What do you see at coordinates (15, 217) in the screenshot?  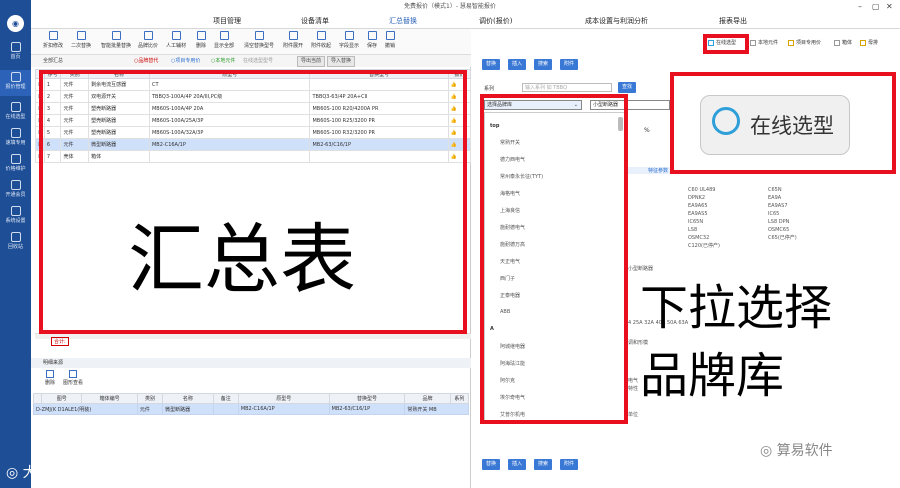 I see `sidebar-item-settings: 系统设置` at bounding box center [15, 217].